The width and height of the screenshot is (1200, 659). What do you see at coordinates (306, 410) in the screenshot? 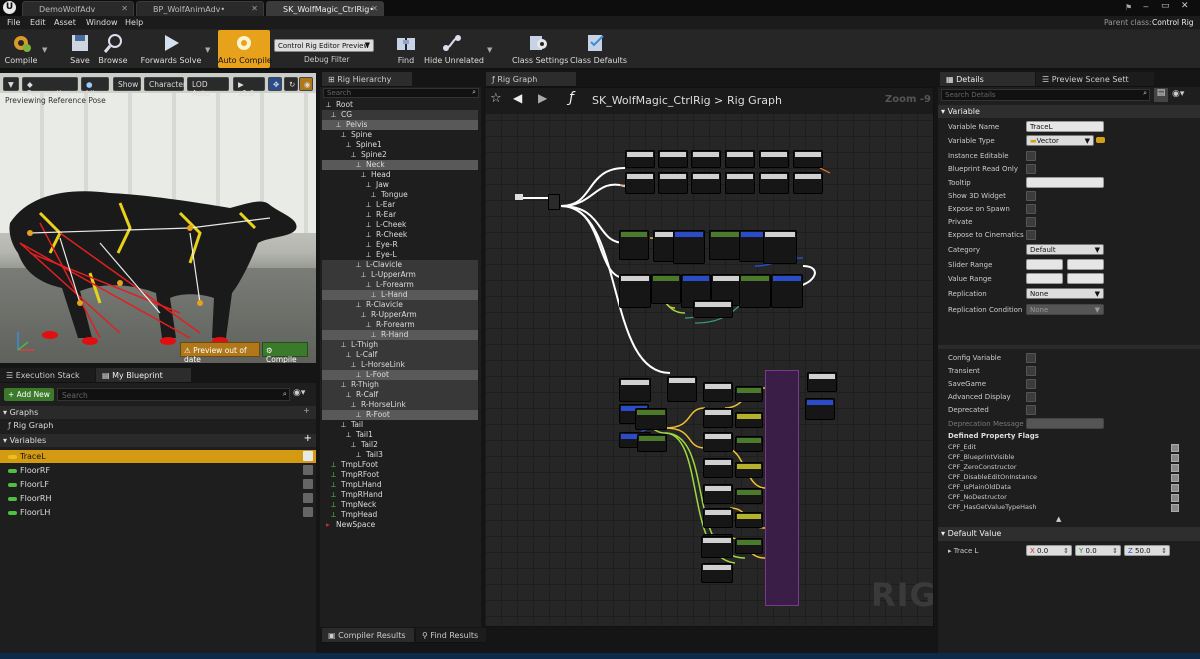
I see `add-graph-icon: +` at bounding box center [306, 410].